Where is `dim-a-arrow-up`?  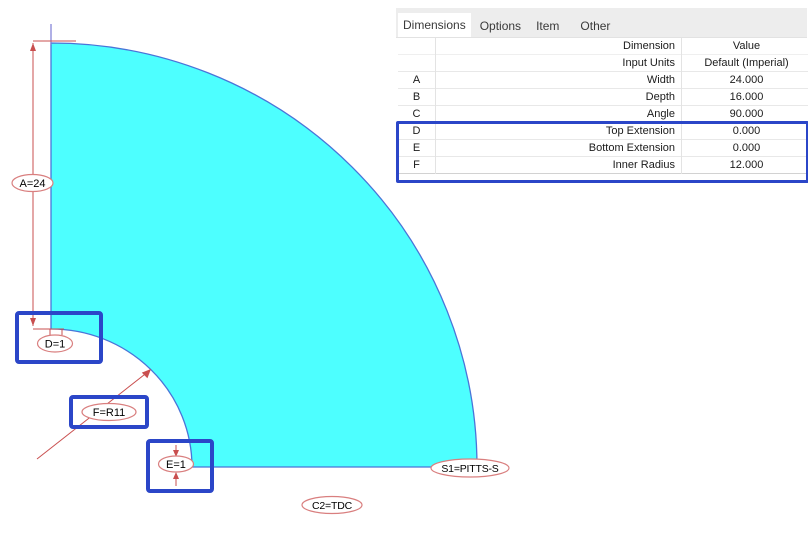 dim-a-arrow-up is located at coordinates (33, 47).